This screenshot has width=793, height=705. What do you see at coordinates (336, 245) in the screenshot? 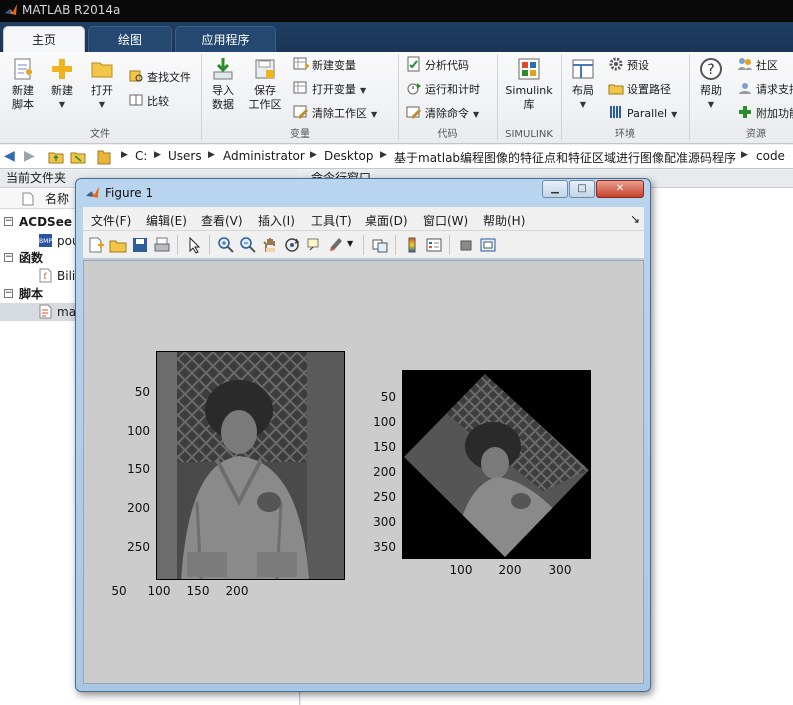
I see `brush-icon` at bounding box center [336, 245].